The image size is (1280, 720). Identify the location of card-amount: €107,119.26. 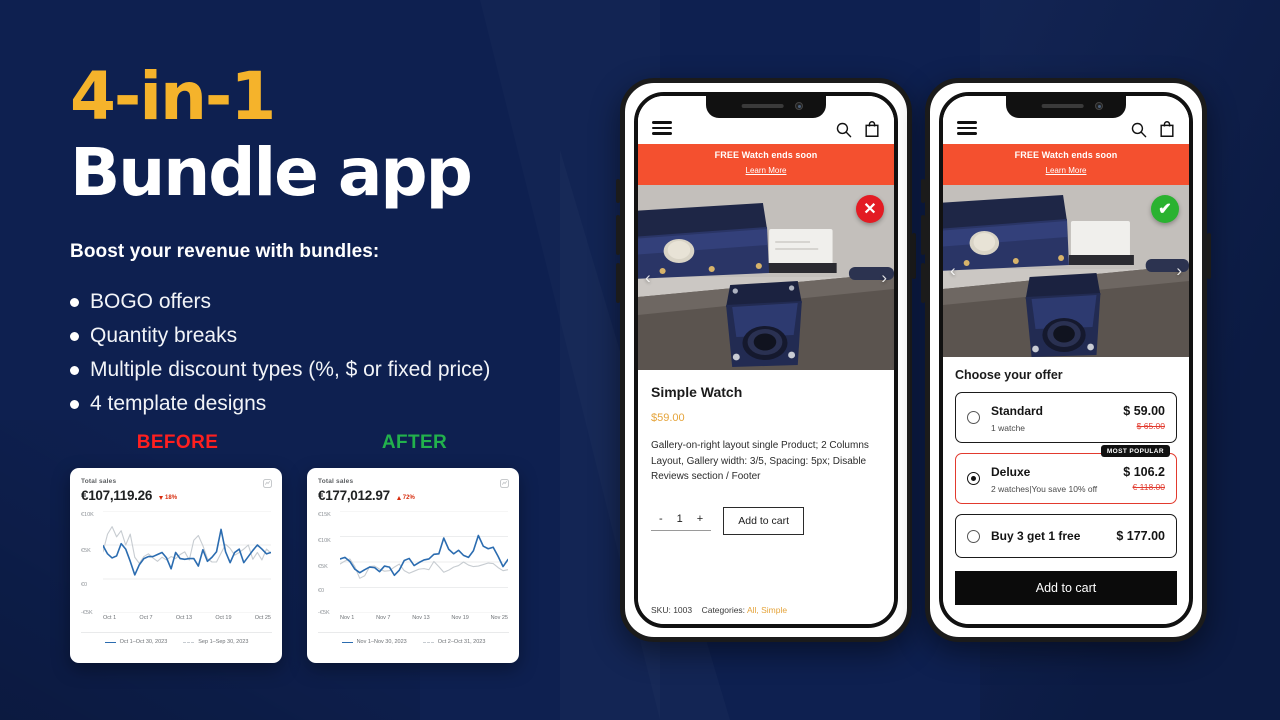
(117, 495).